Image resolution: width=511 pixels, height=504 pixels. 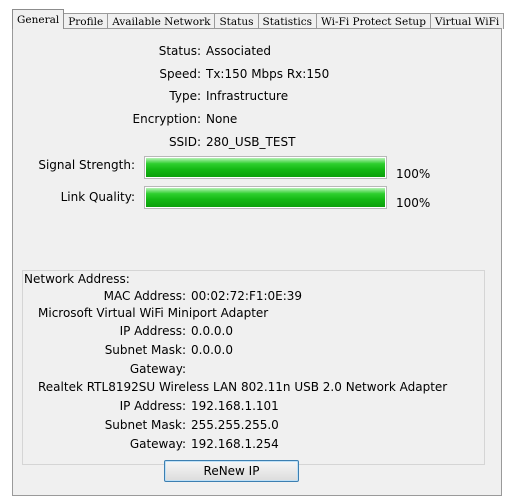 What do you see at coordinates (239, 51) in the screenshot?
I see `status-value: Associated` at bounding box center [239, 51].